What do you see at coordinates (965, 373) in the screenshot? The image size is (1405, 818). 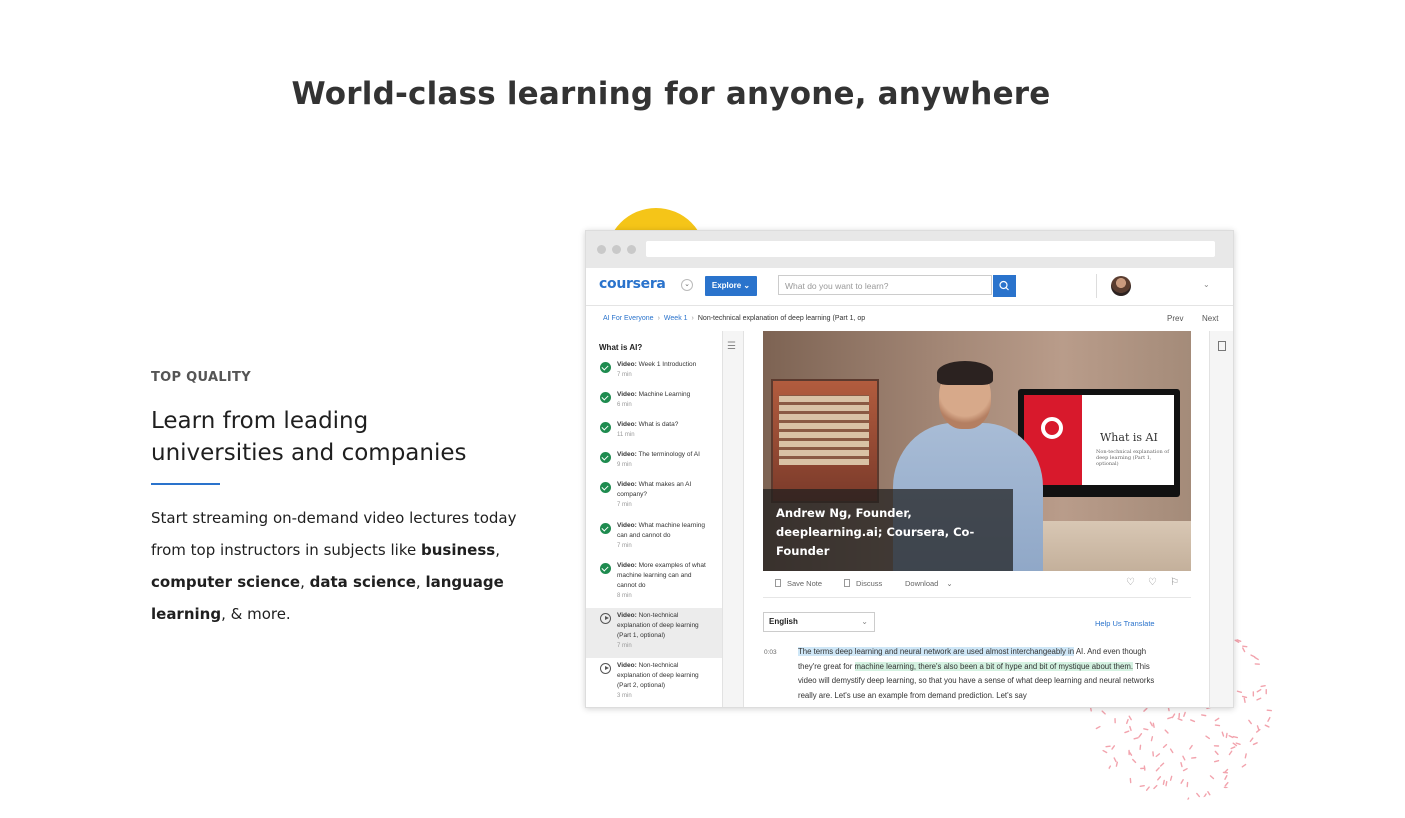 I see `presenter-hair` at bounding box center [965, 373].